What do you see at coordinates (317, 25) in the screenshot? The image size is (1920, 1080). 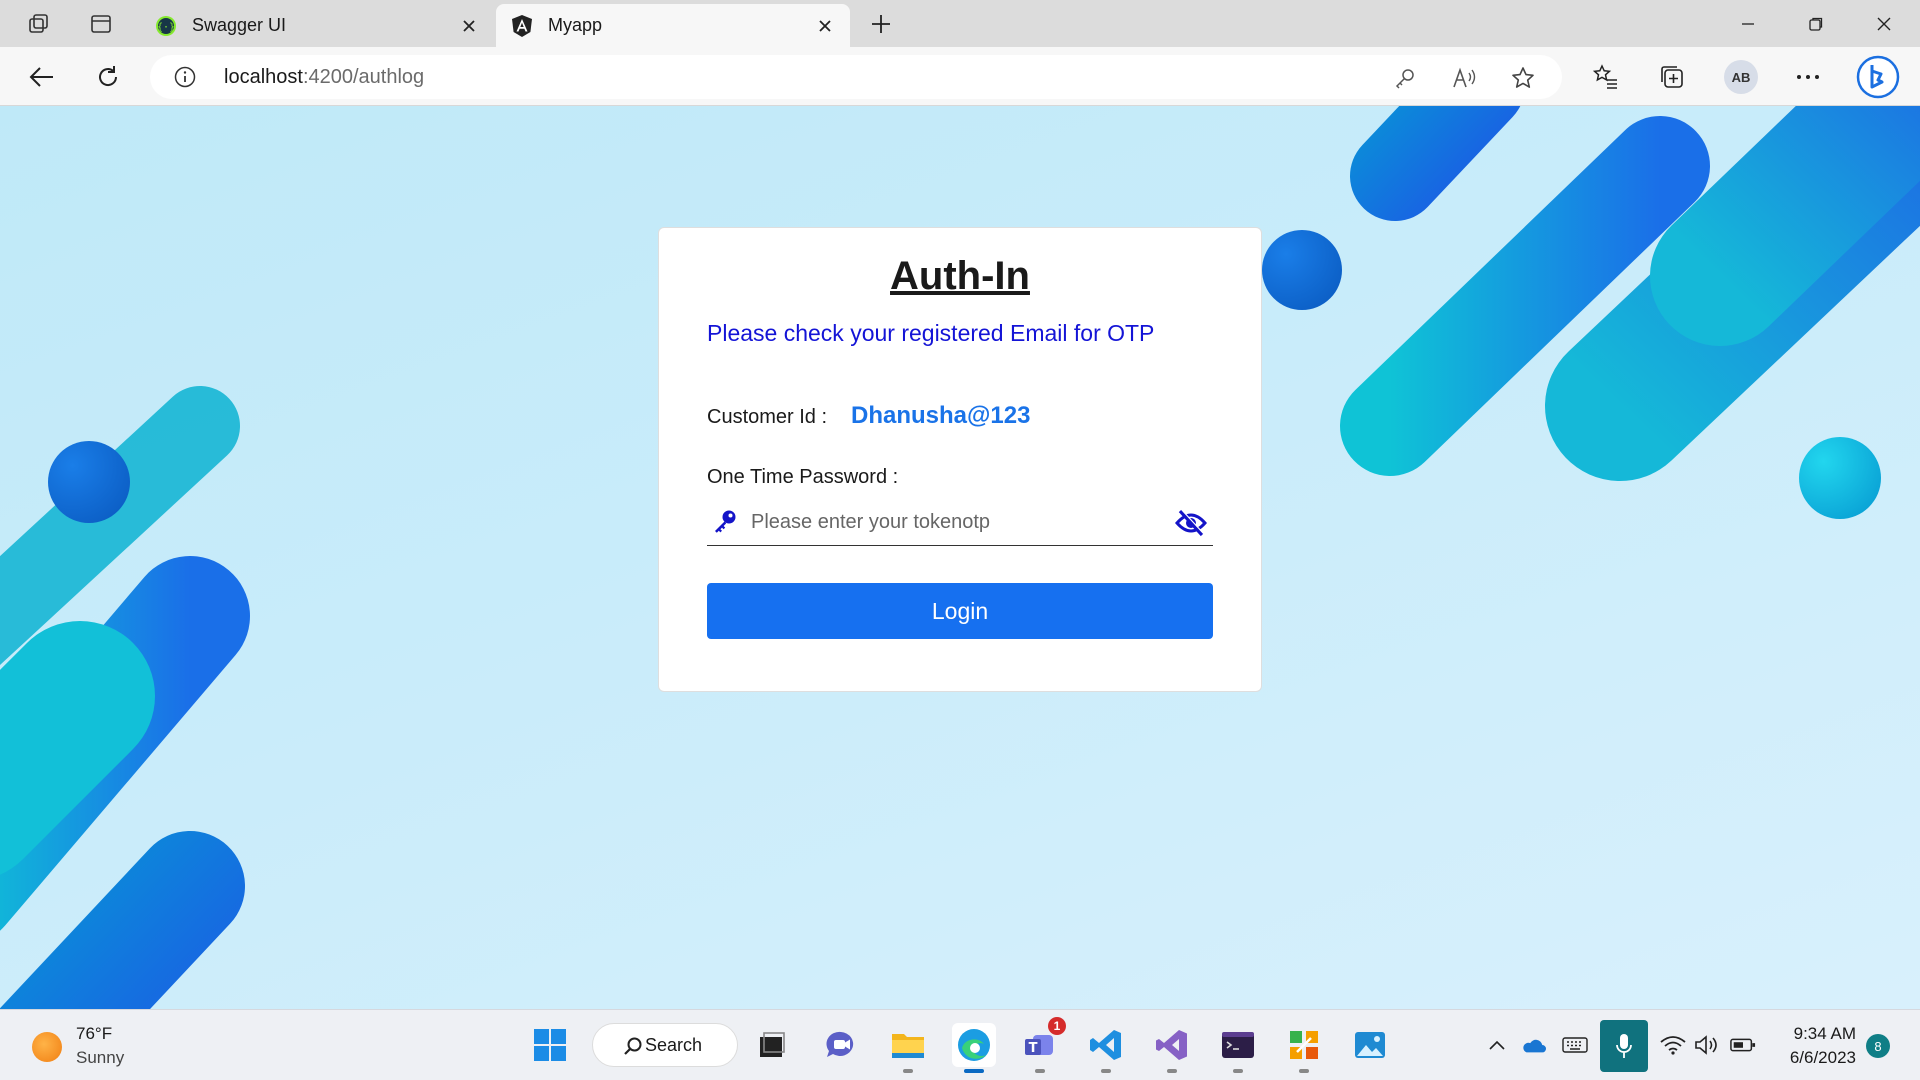 I see `tab-swagger-ui: {·} Swagger UI` at bounding box center [317, 25].